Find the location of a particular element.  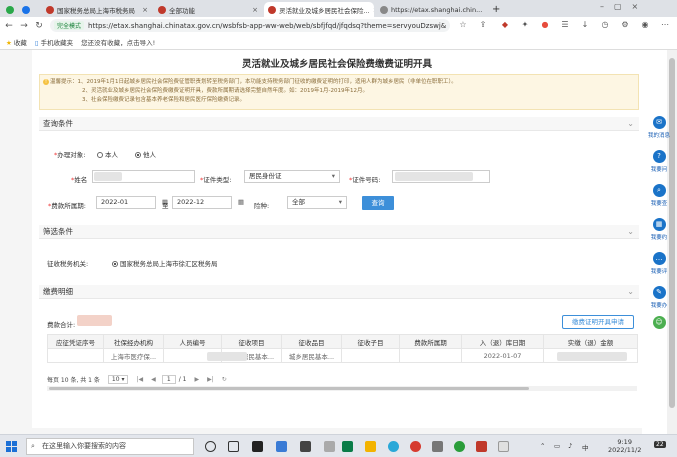

puzzle-icon: ✦ is located at coordinates (525, 25).